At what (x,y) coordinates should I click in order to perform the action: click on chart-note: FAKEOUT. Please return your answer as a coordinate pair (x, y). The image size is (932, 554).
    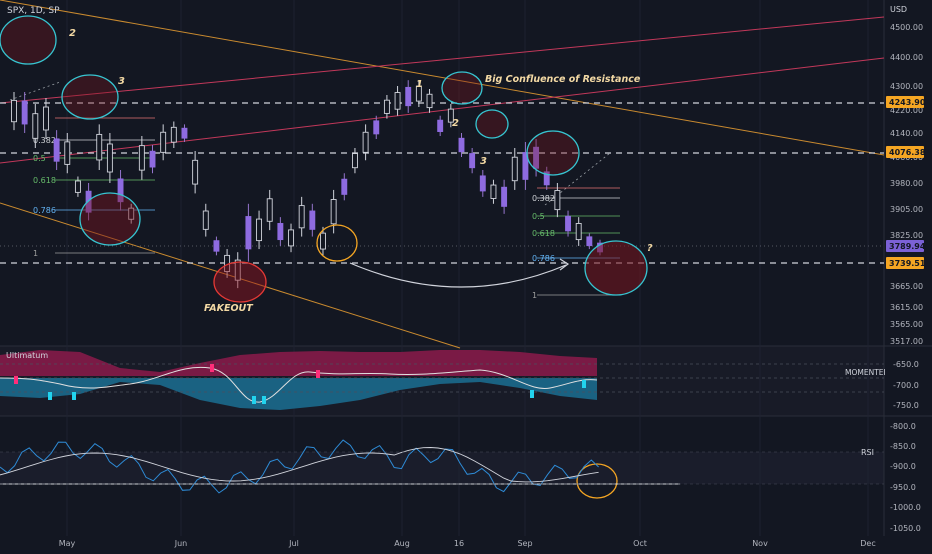
    Looking at the image, I should click on (229, 308).